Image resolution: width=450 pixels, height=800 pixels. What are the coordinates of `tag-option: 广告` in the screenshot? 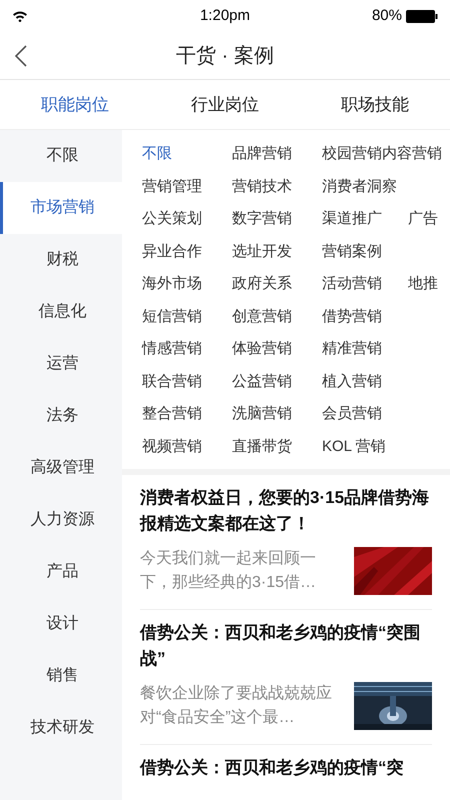 It's located at (423, 219).